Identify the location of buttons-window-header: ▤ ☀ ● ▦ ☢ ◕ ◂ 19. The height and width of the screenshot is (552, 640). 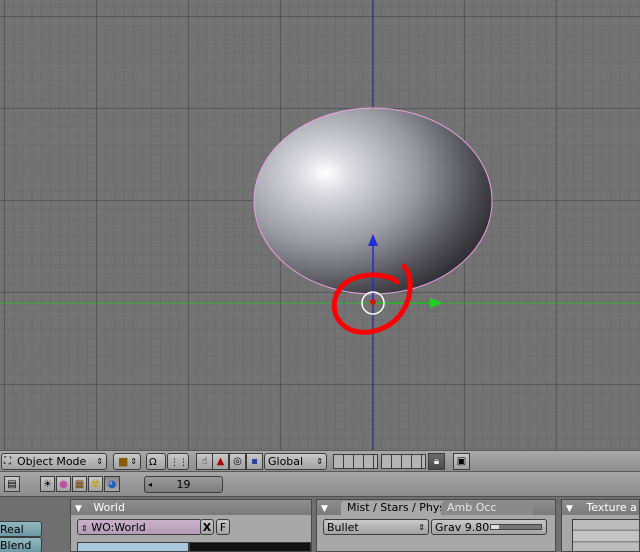
(320, 484).